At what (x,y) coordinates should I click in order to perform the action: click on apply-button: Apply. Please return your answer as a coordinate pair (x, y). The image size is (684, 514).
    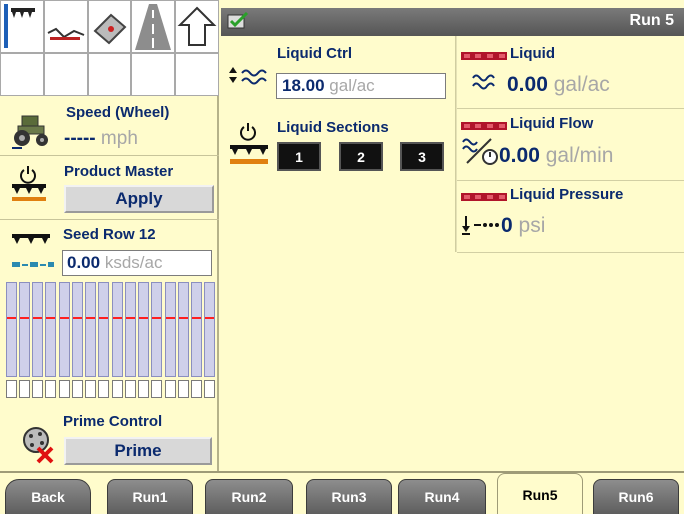
    Looking at the image, I should click on (139, 199).